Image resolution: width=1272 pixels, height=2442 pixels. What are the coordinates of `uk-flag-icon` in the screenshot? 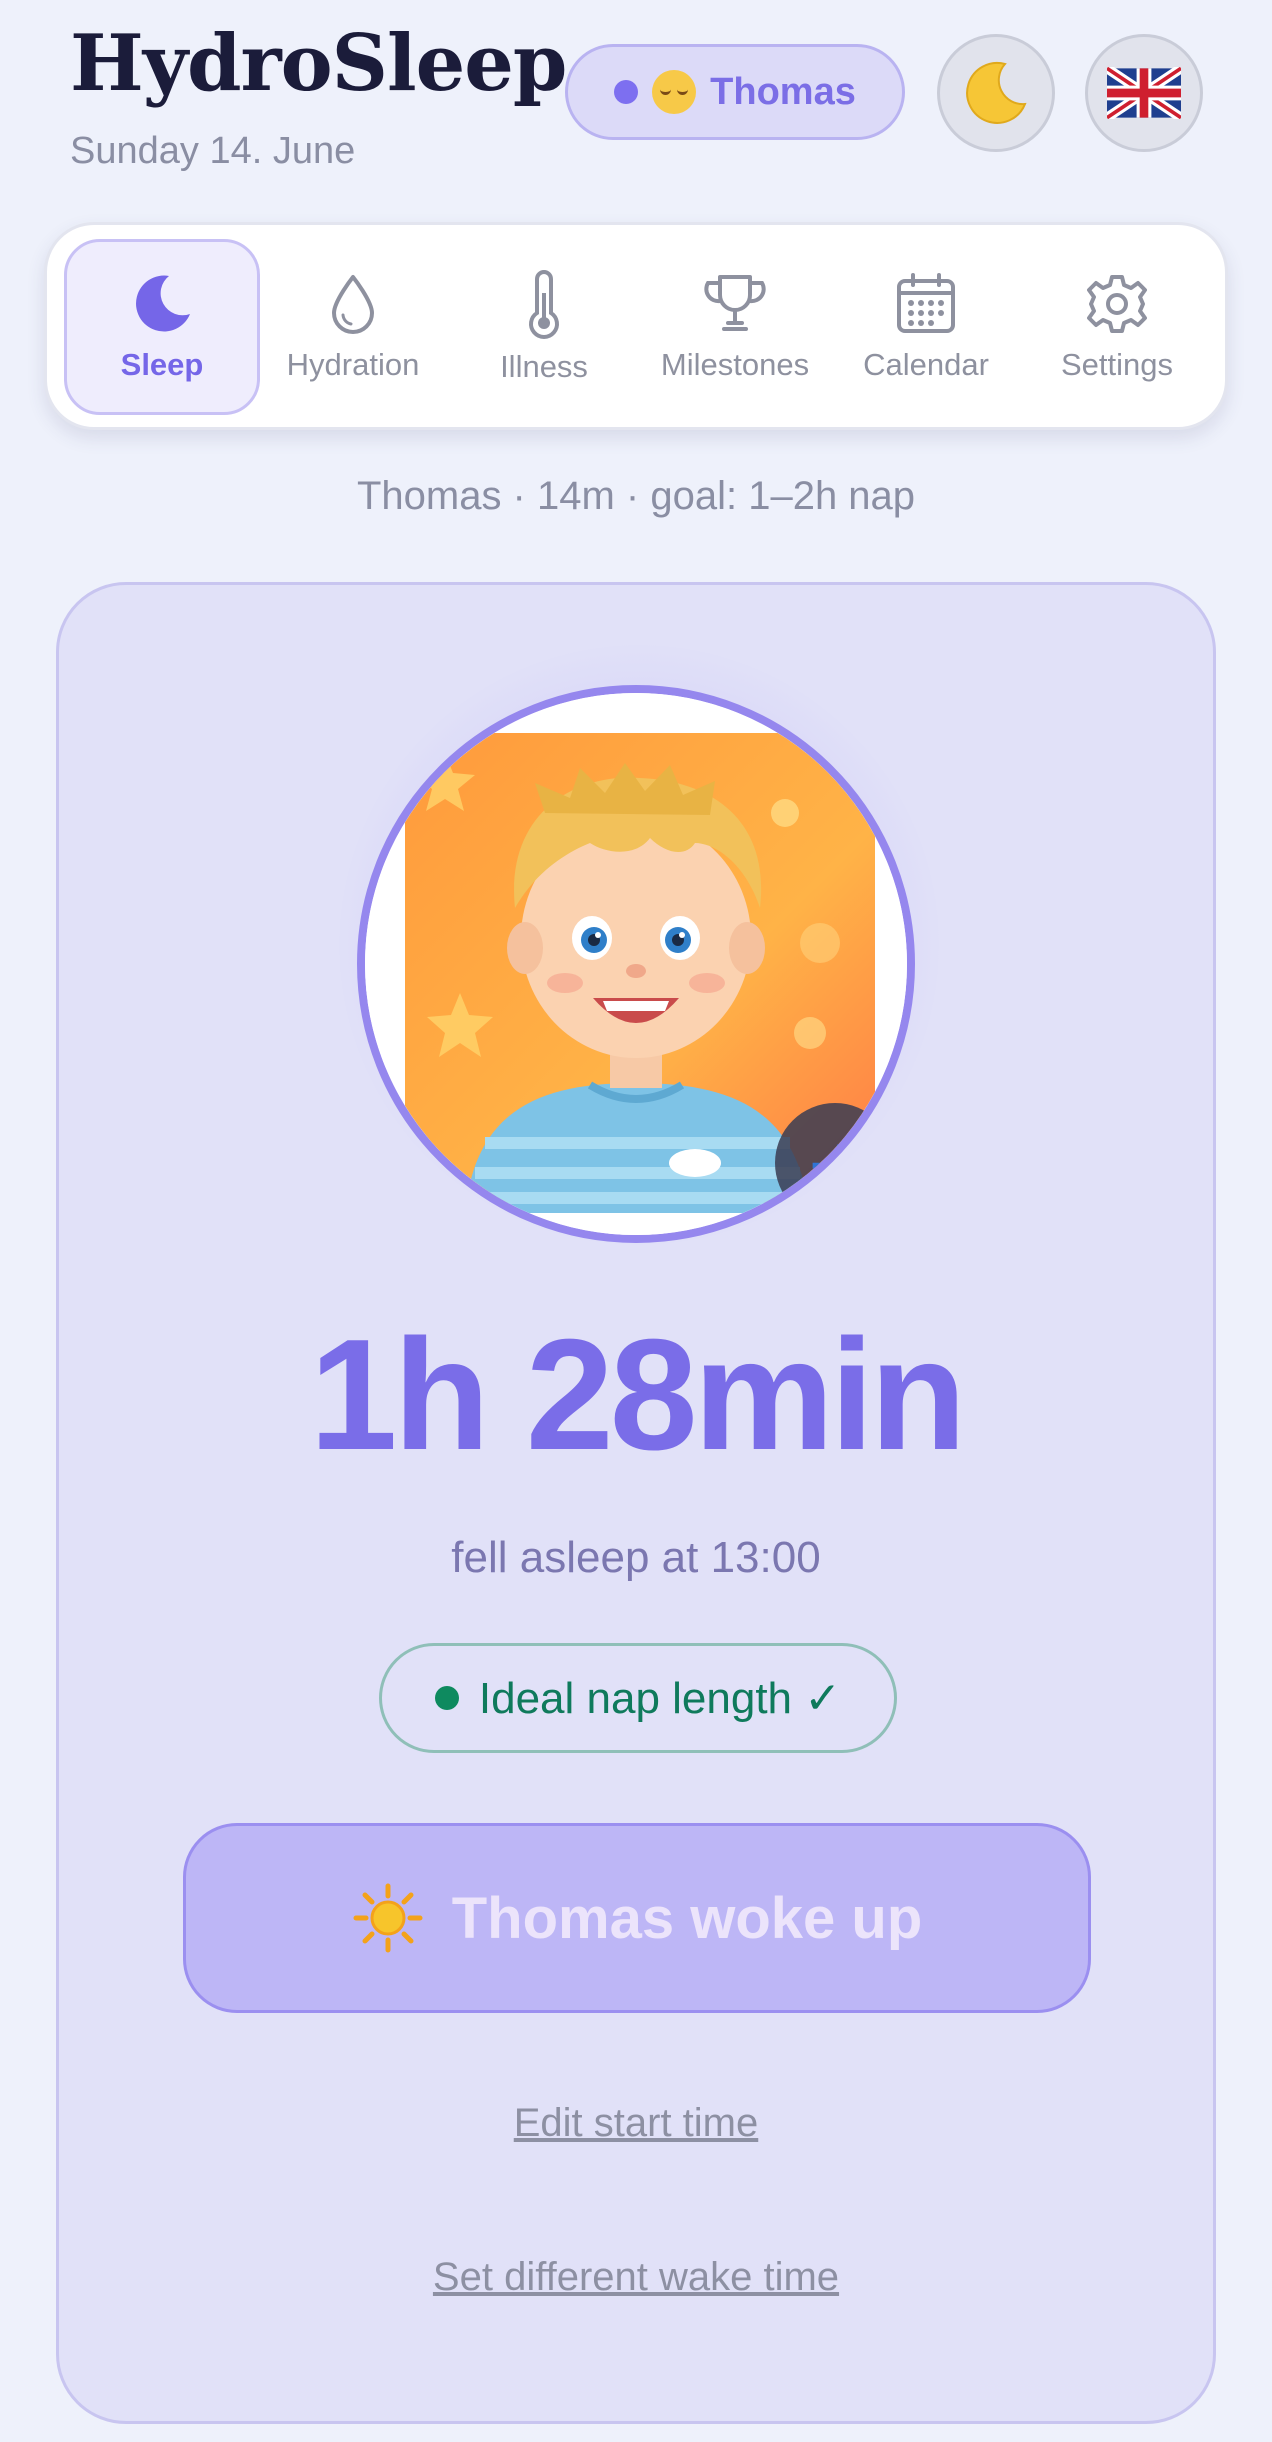 It's located at (1144, 93).